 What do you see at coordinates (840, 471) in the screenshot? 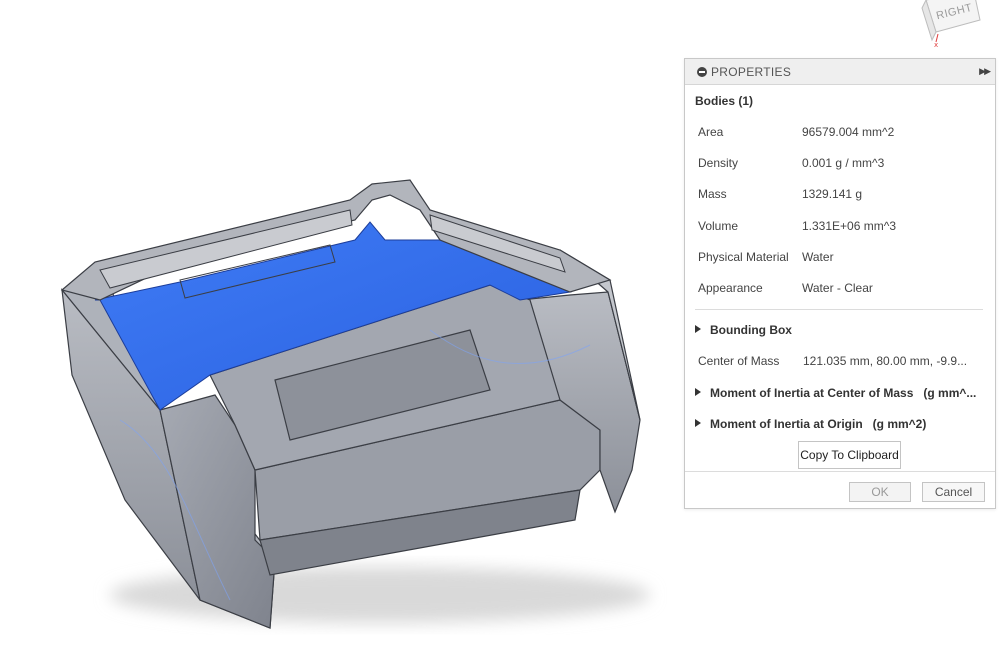
I see `footer-divider` at bounding box center [840, 471].